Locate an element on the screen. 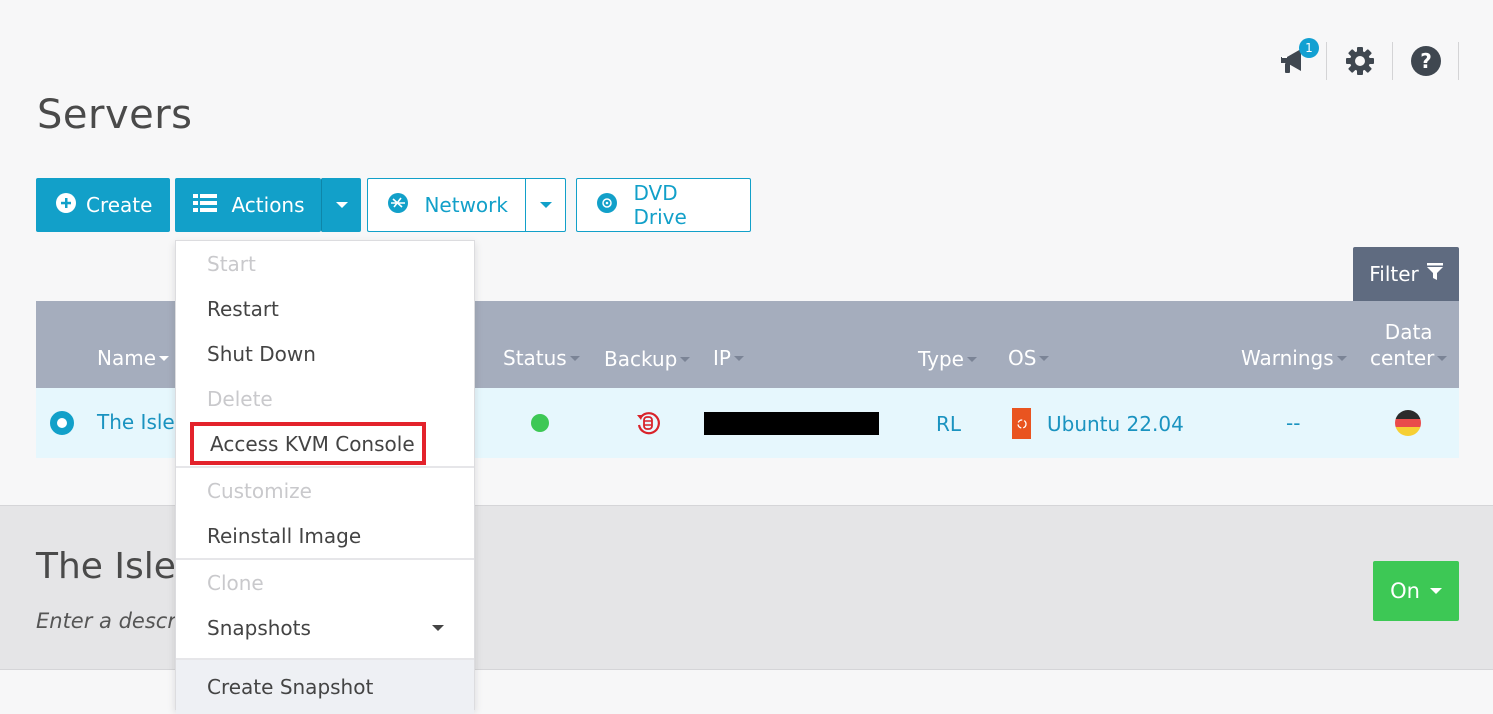 This screenshot has height=714, width=1493. page-title: Servers is located at coordinates (115, 115).